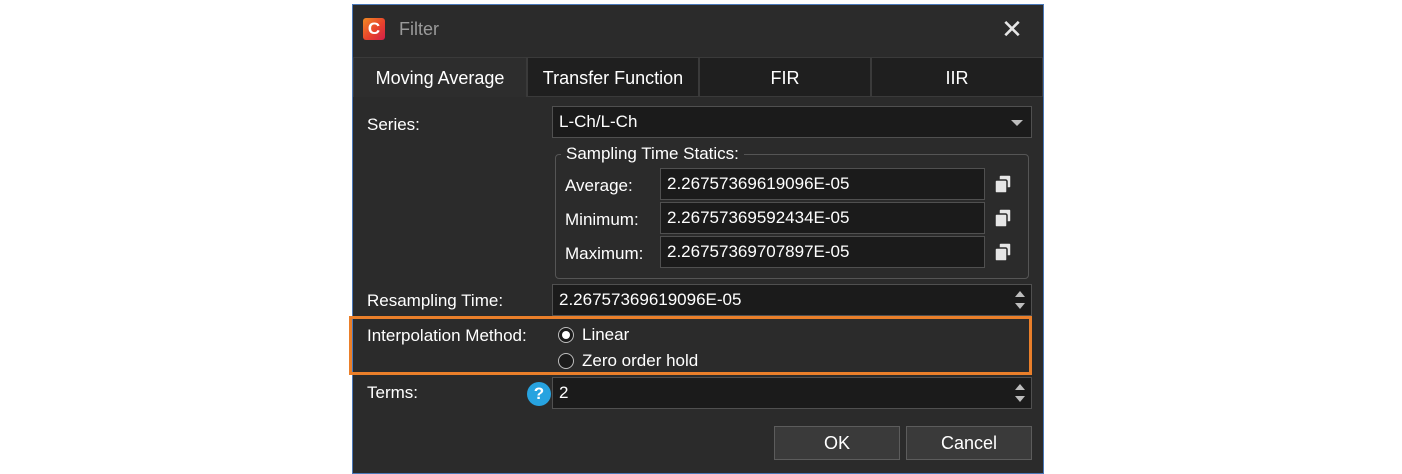 This screenshot has height=474, width=1402. I want to click on terms-label: Terms:, so click(392, 392).